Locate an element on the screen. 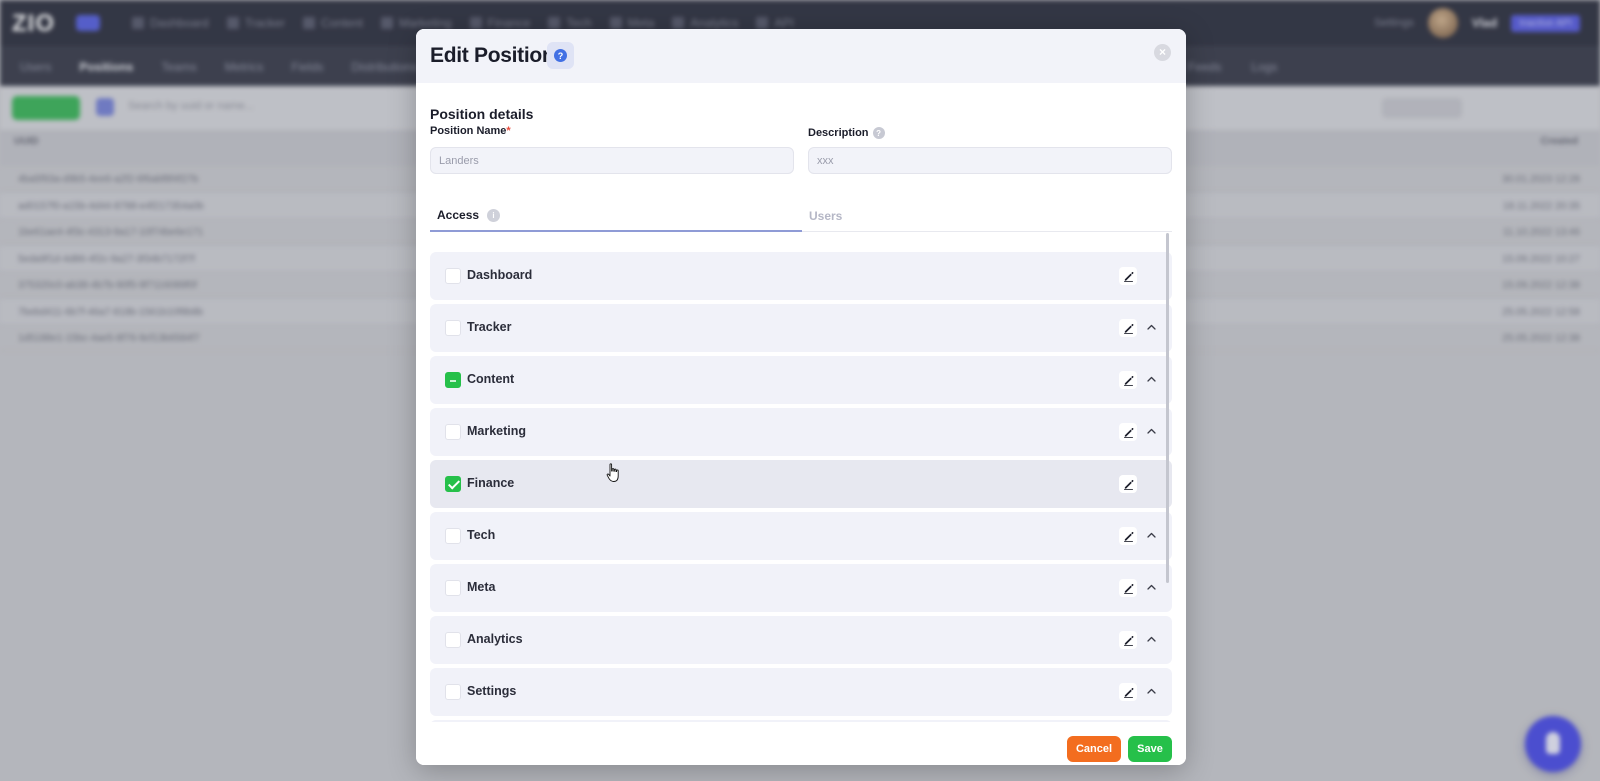  scrollbar-thumb is located at coordinates (1167, 408).